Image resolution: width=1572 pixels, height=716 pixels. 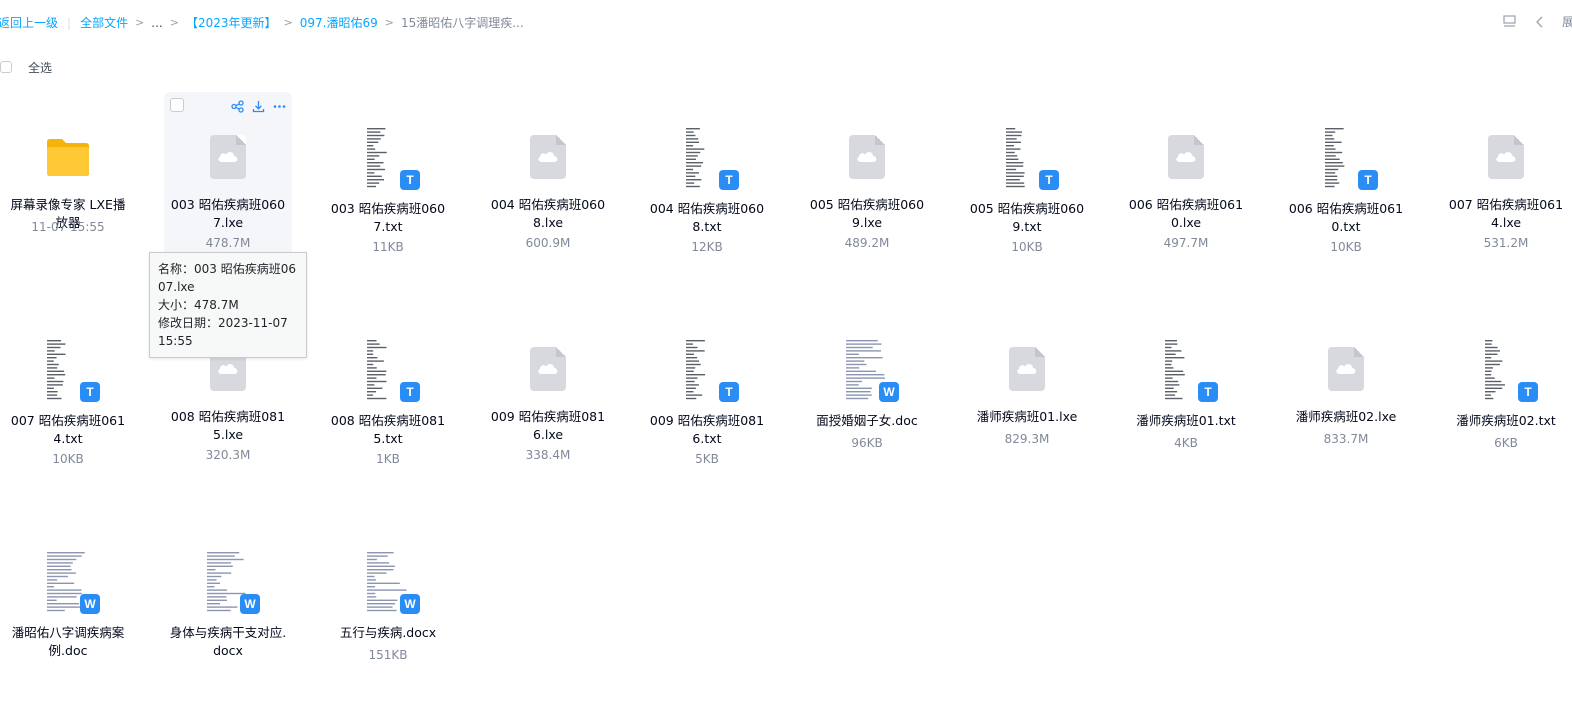 What do you see at coordinates (548, 192) in the screenshot?
I see `file-item: 004 昭佑疾病班0608.lxe 600.9M` at bounding box center [548, 192].